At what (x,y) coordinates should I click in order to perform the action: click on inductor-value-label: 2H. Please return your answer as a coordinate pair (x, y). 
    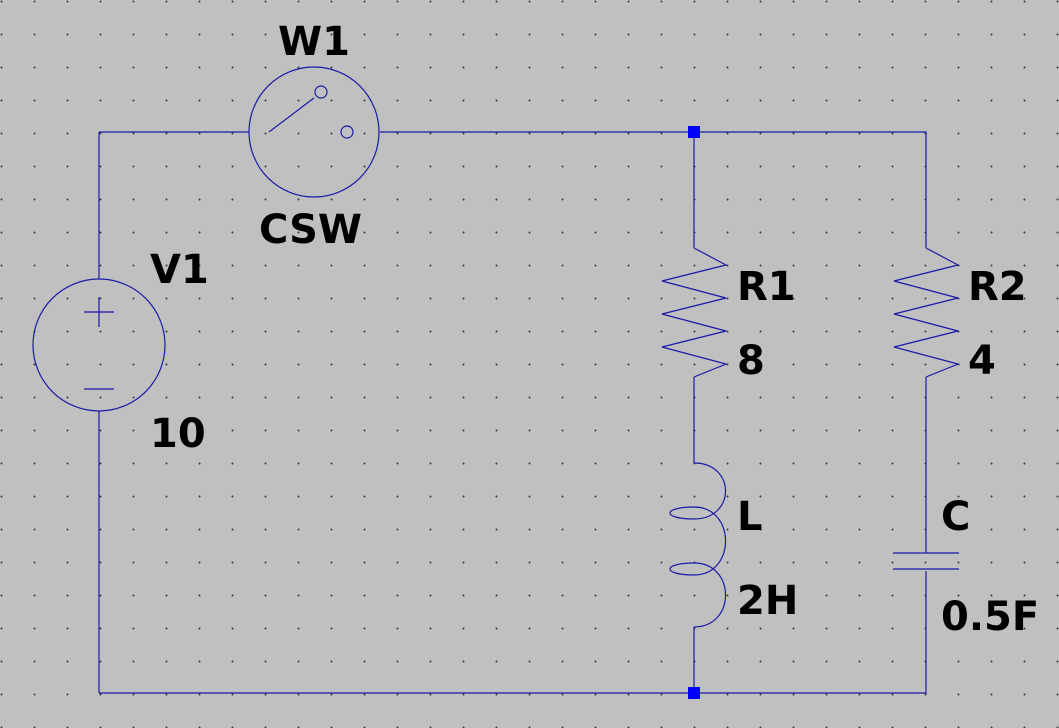
    Looking at the image, I should click on (768, 601).